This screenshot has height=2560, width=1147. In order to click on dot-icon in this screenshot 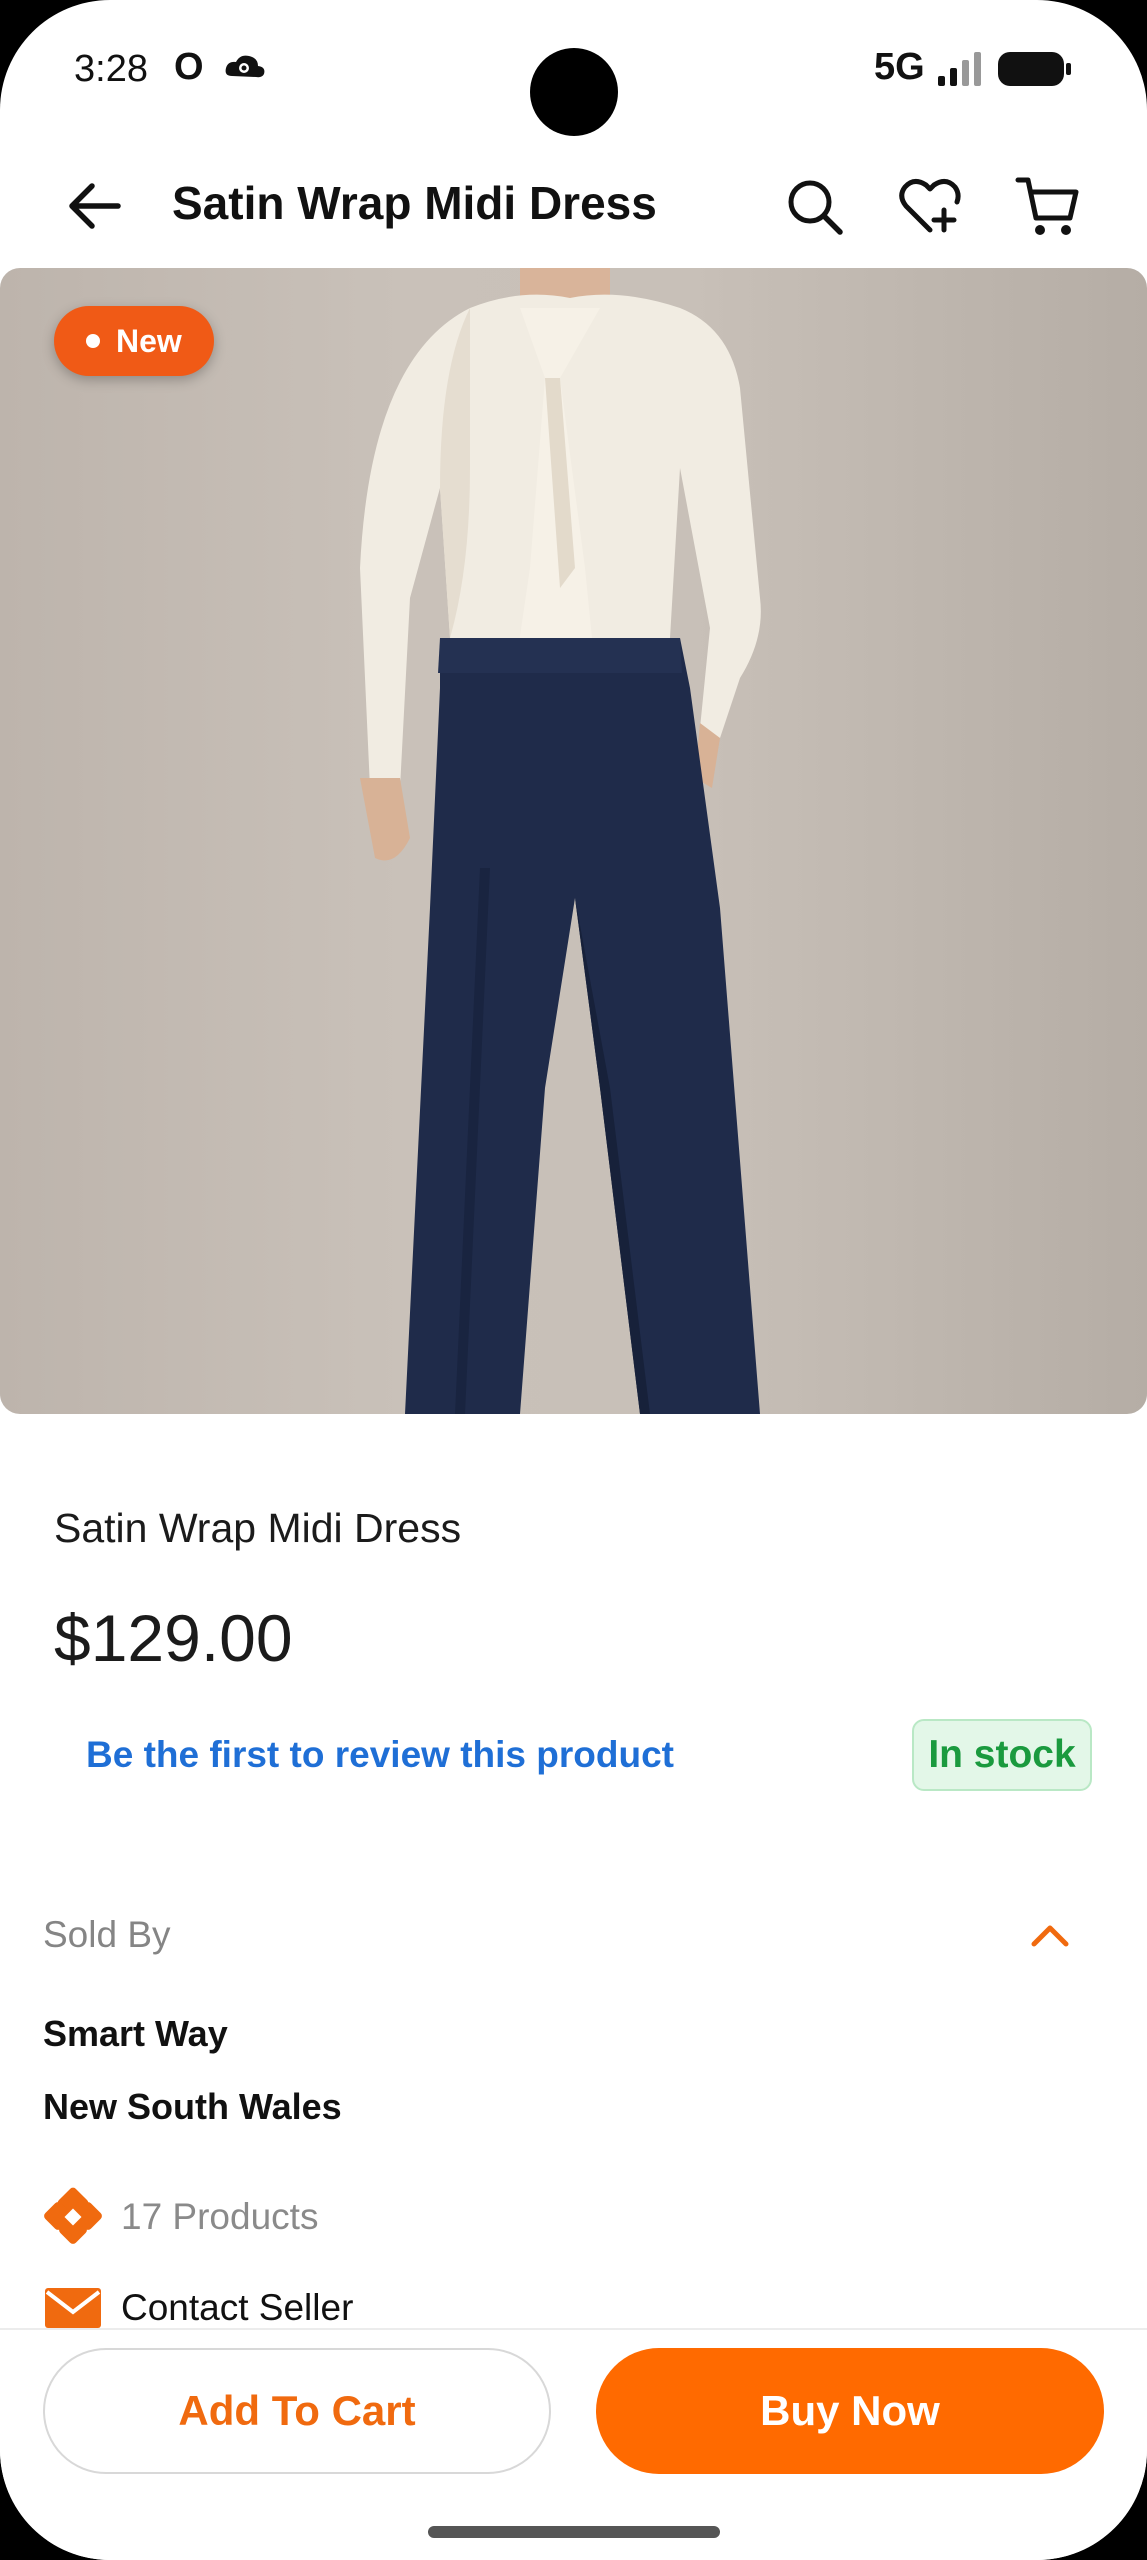, I will do `click(93, 341)`.